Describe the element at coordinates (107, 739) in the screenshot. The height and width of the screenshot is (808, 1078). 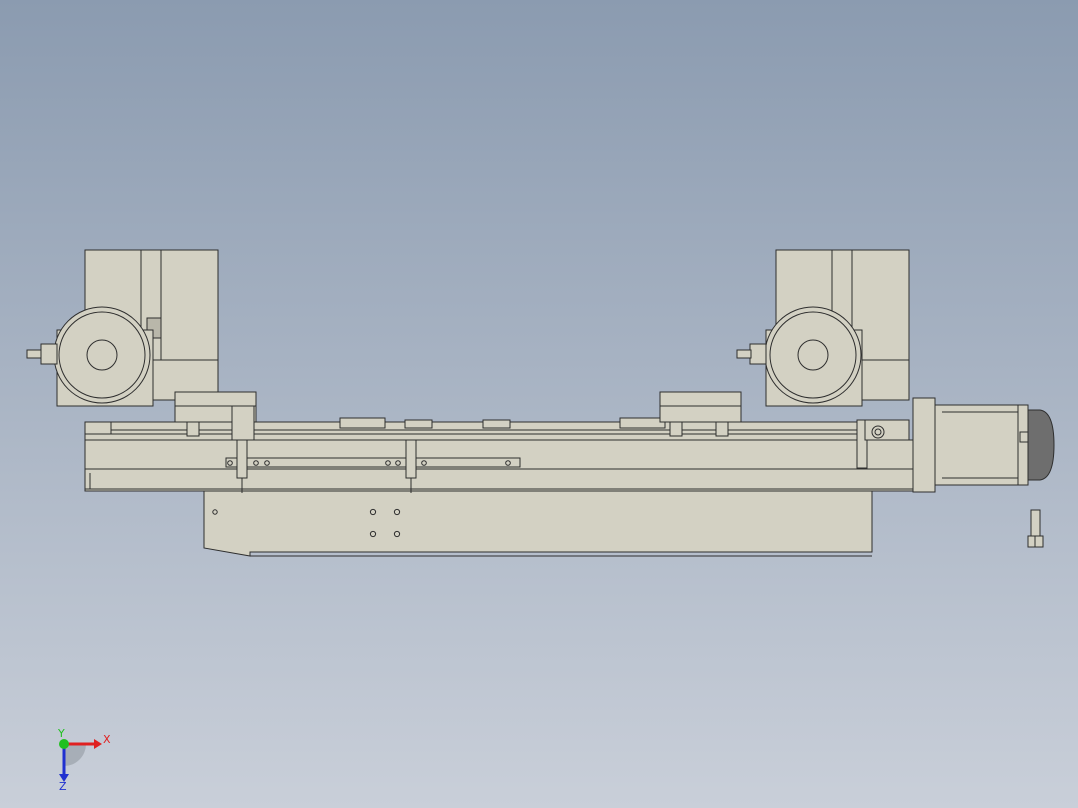
I see `x-axis-label: X` at that location.